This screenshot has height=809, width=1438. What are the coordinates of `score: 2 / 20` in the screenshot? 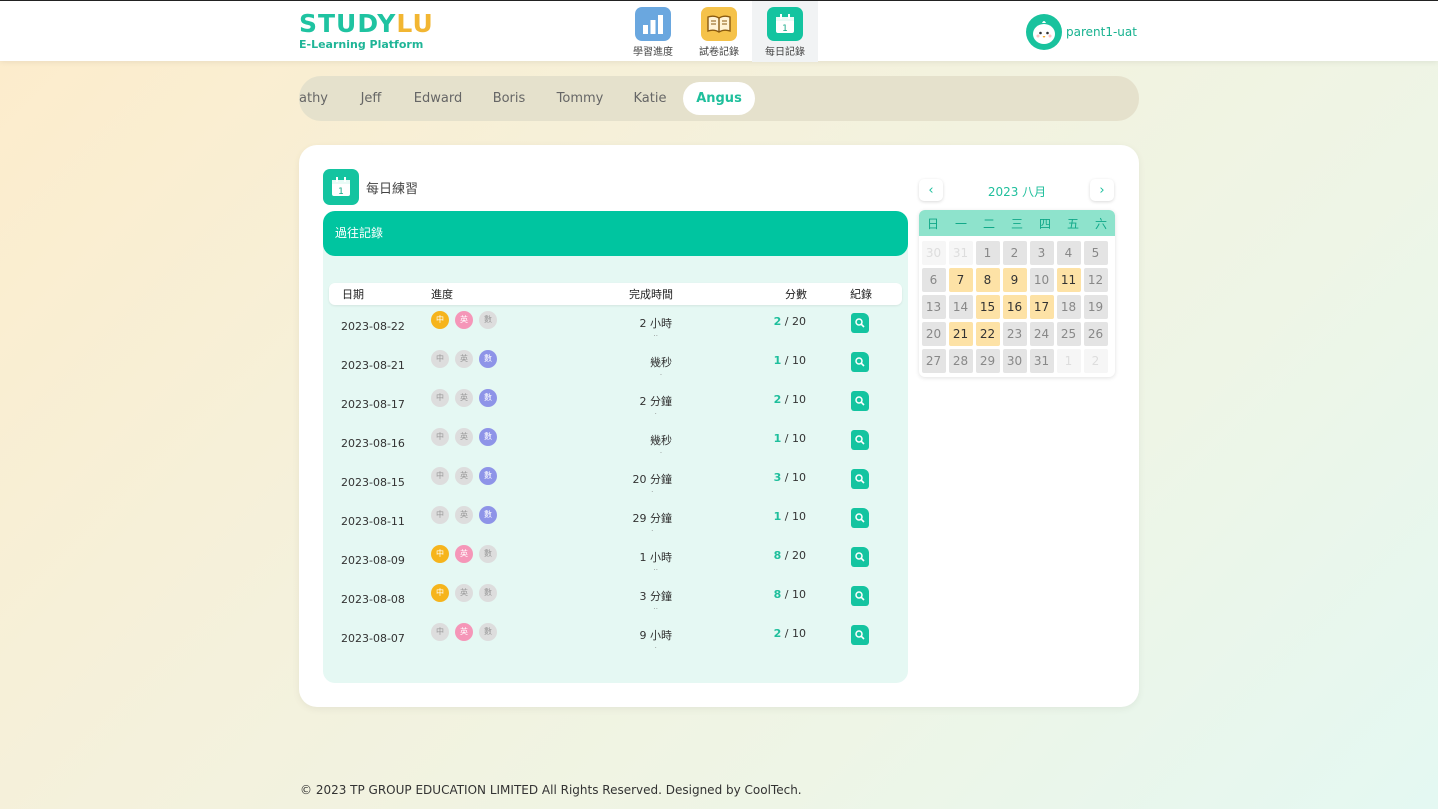 It's located at (790, 321).